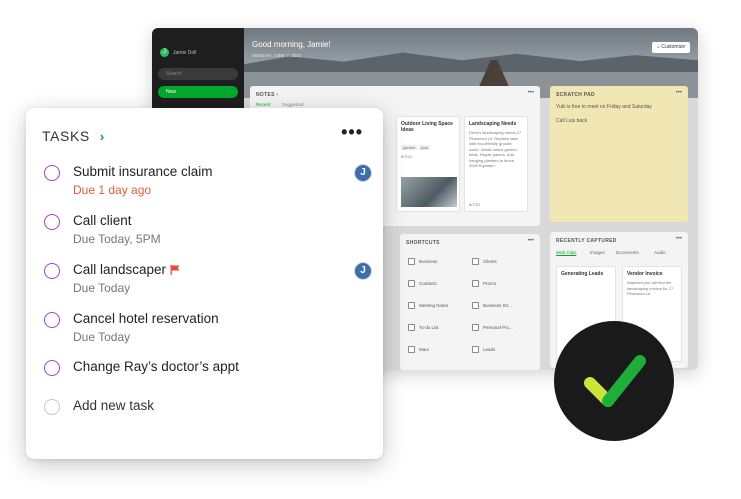 The width and height of the screenshot is (741, 499). Describe the element at coordinates (185, 52) in the screenshot. I see `user-name: Jamie Doll` at that location.